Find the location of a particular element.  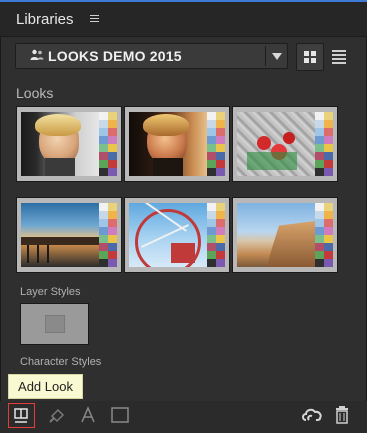

creative-cloud-icon is located at coordinates (312, 415).